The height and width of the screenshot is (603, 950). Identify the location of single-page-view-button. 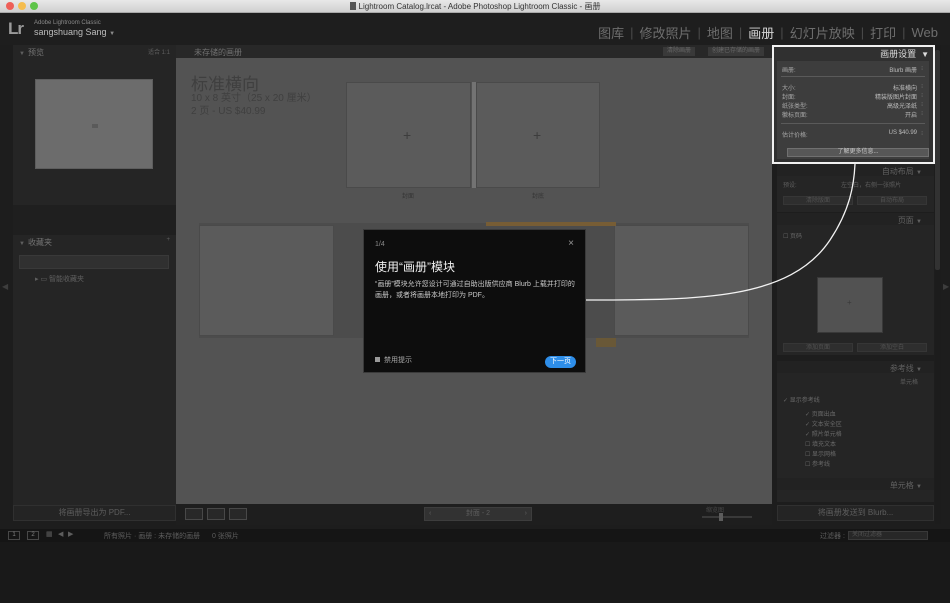
(238, 514).